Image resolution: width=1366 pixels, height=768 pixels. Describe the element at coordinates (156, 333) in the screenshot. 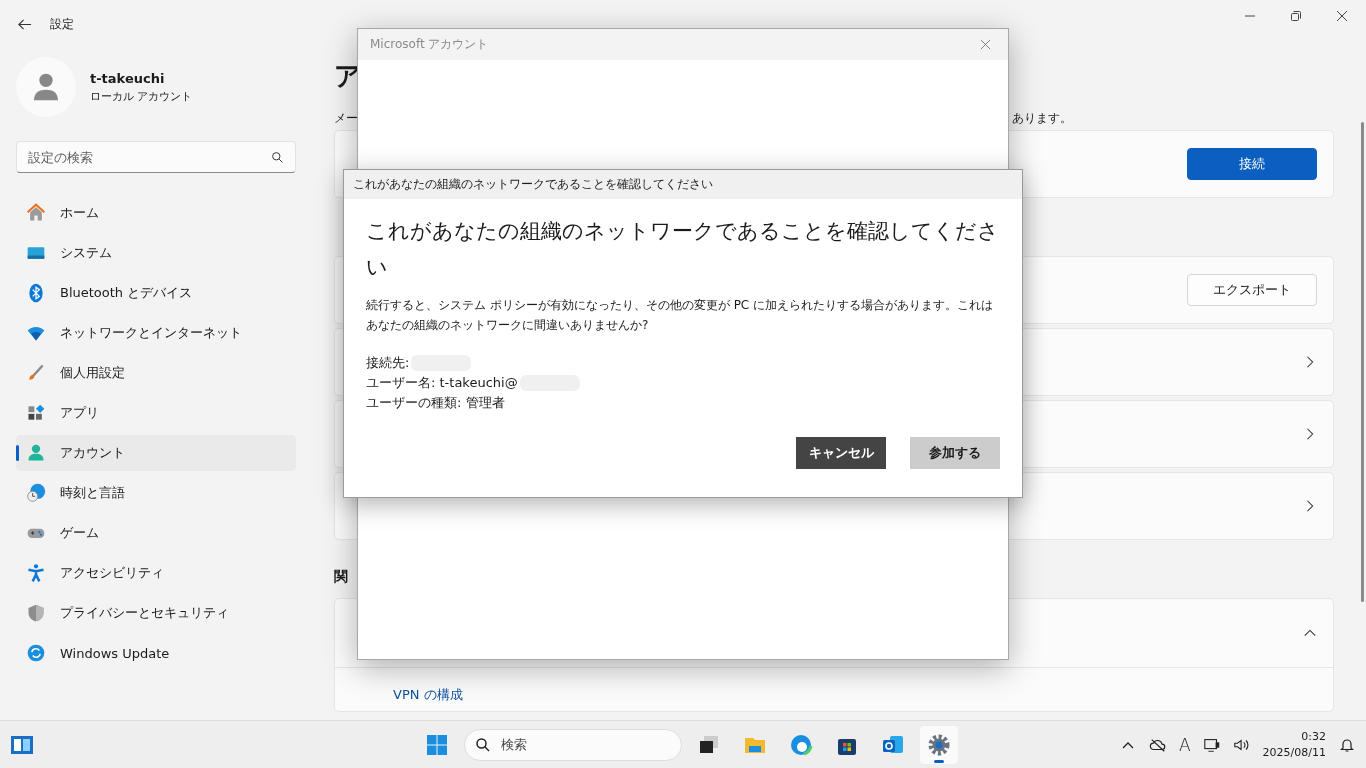

I see `nav-item: ネットワークとインターネット` at that location.